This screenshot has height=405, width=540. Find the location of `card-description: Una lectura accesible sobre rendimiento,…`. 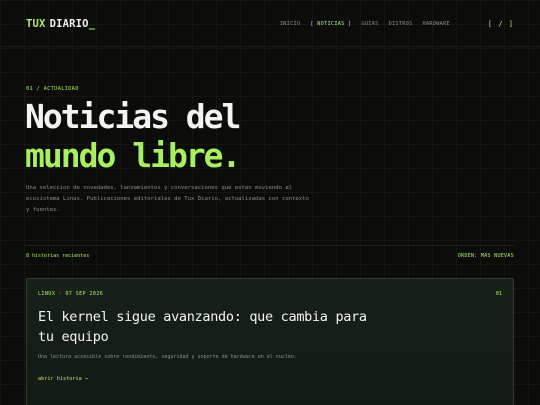

card-description: Una lectura accesible sobre rendimiento,… is located at coordinates (167, 357).